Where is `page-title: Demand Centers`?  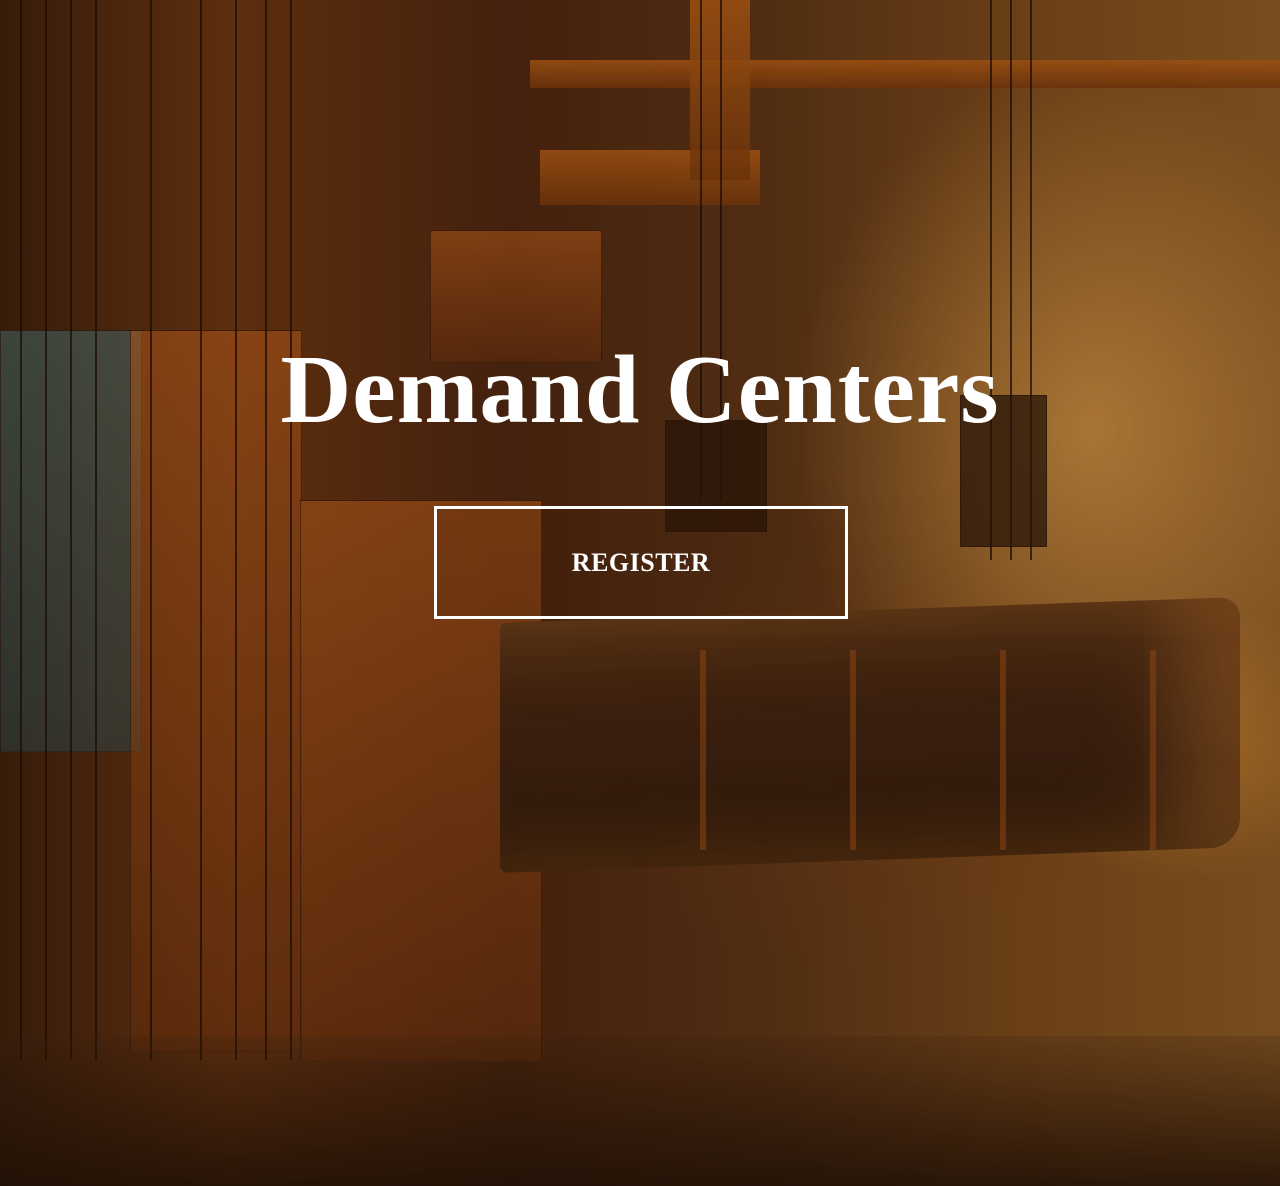
page-title: Demand Centers is located at coordinates (640, 390).